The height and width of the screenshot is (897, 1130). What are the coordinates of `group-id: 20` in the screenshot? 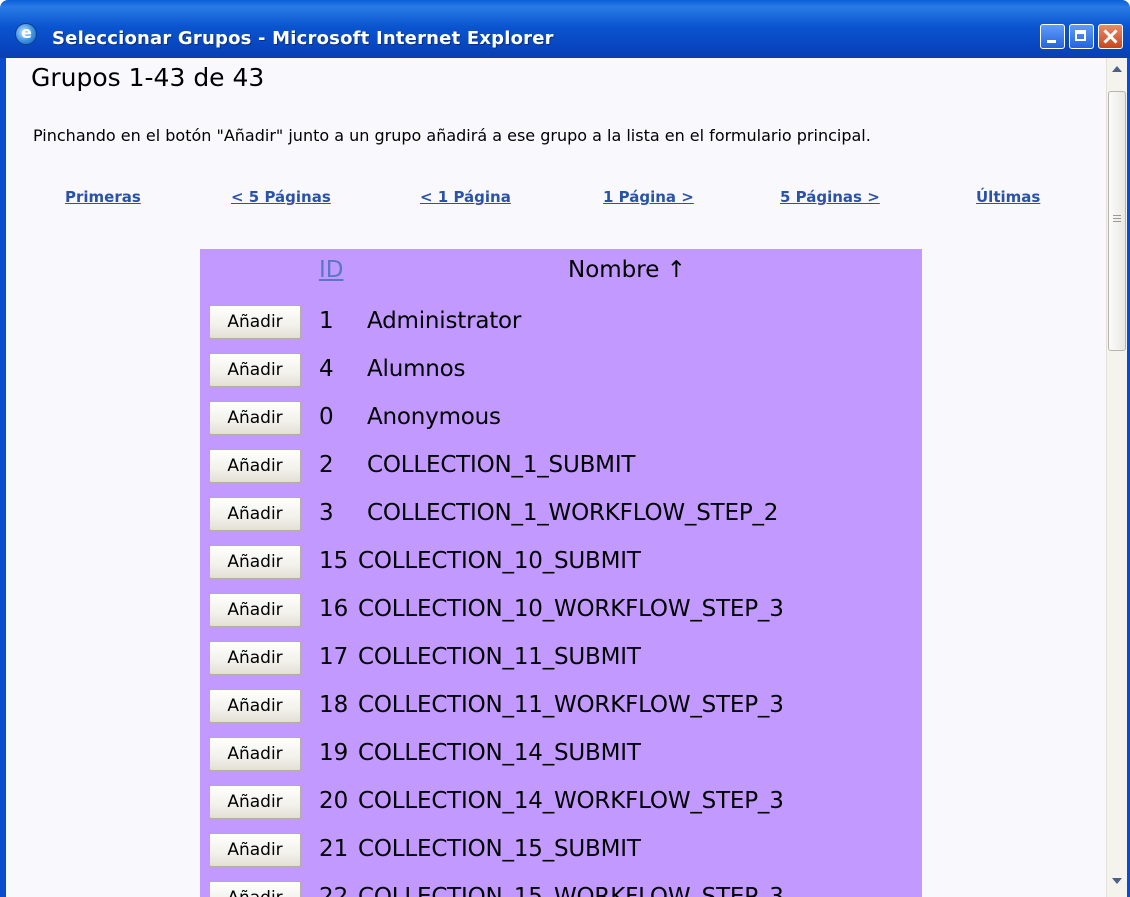 It's located at (334, 801).